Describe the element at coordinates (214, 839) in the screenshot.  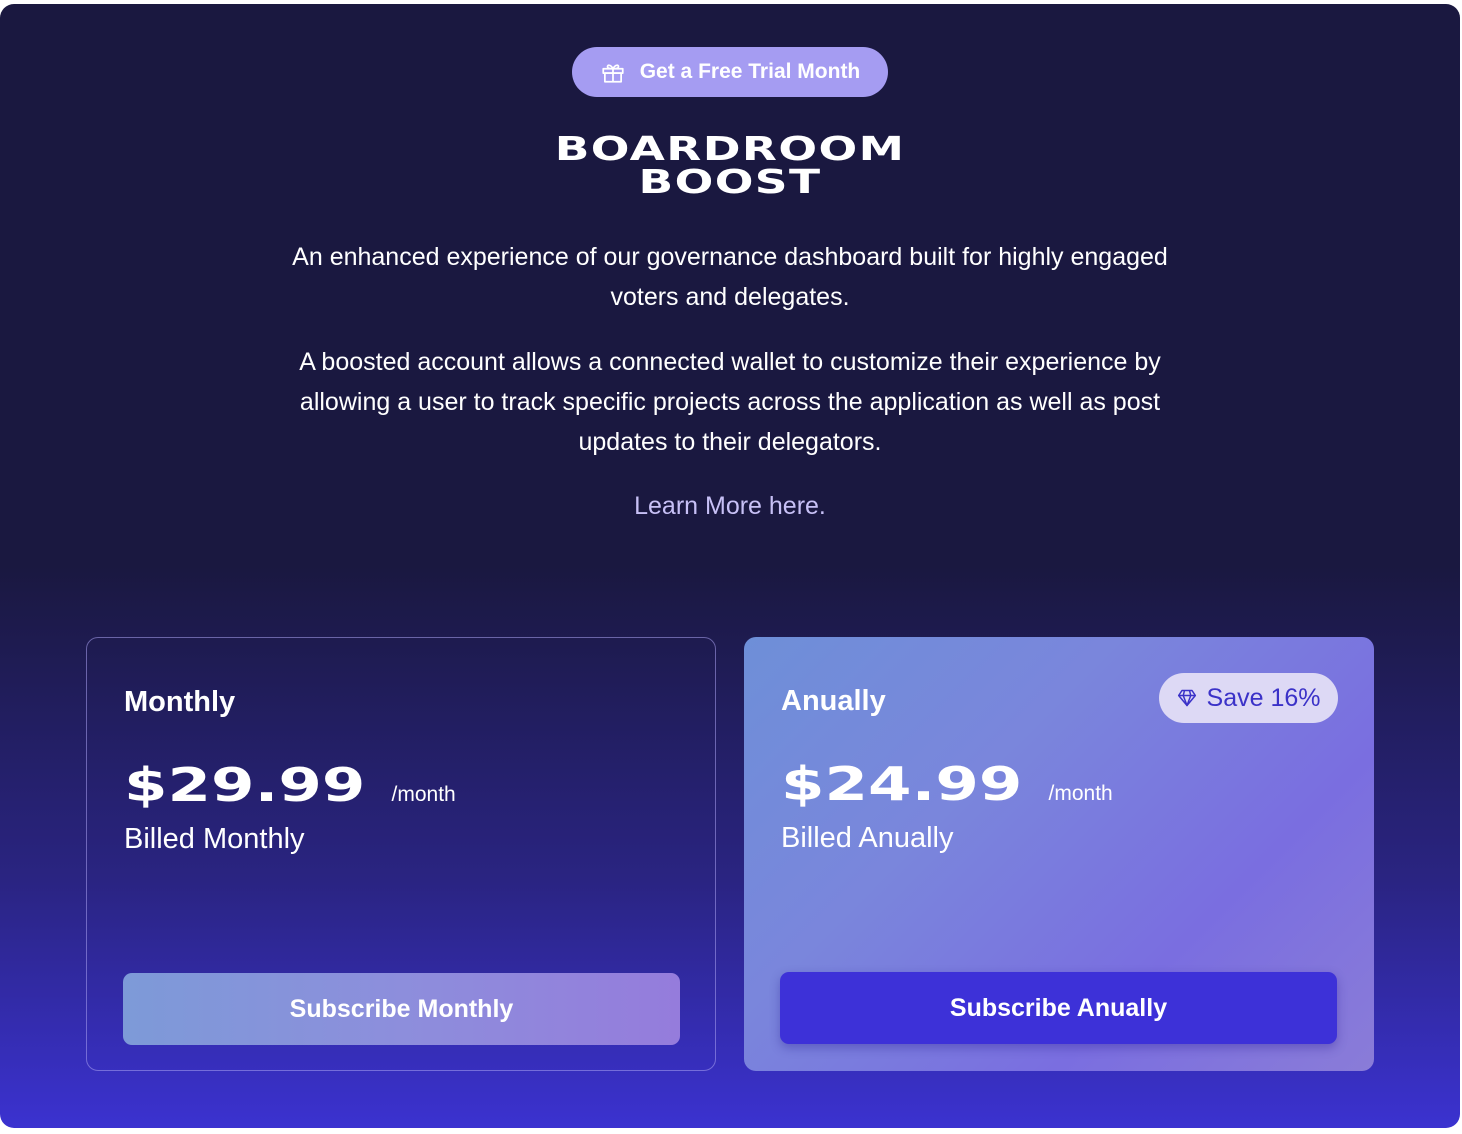
I see `billing-note: Billed Monthly` at that location.